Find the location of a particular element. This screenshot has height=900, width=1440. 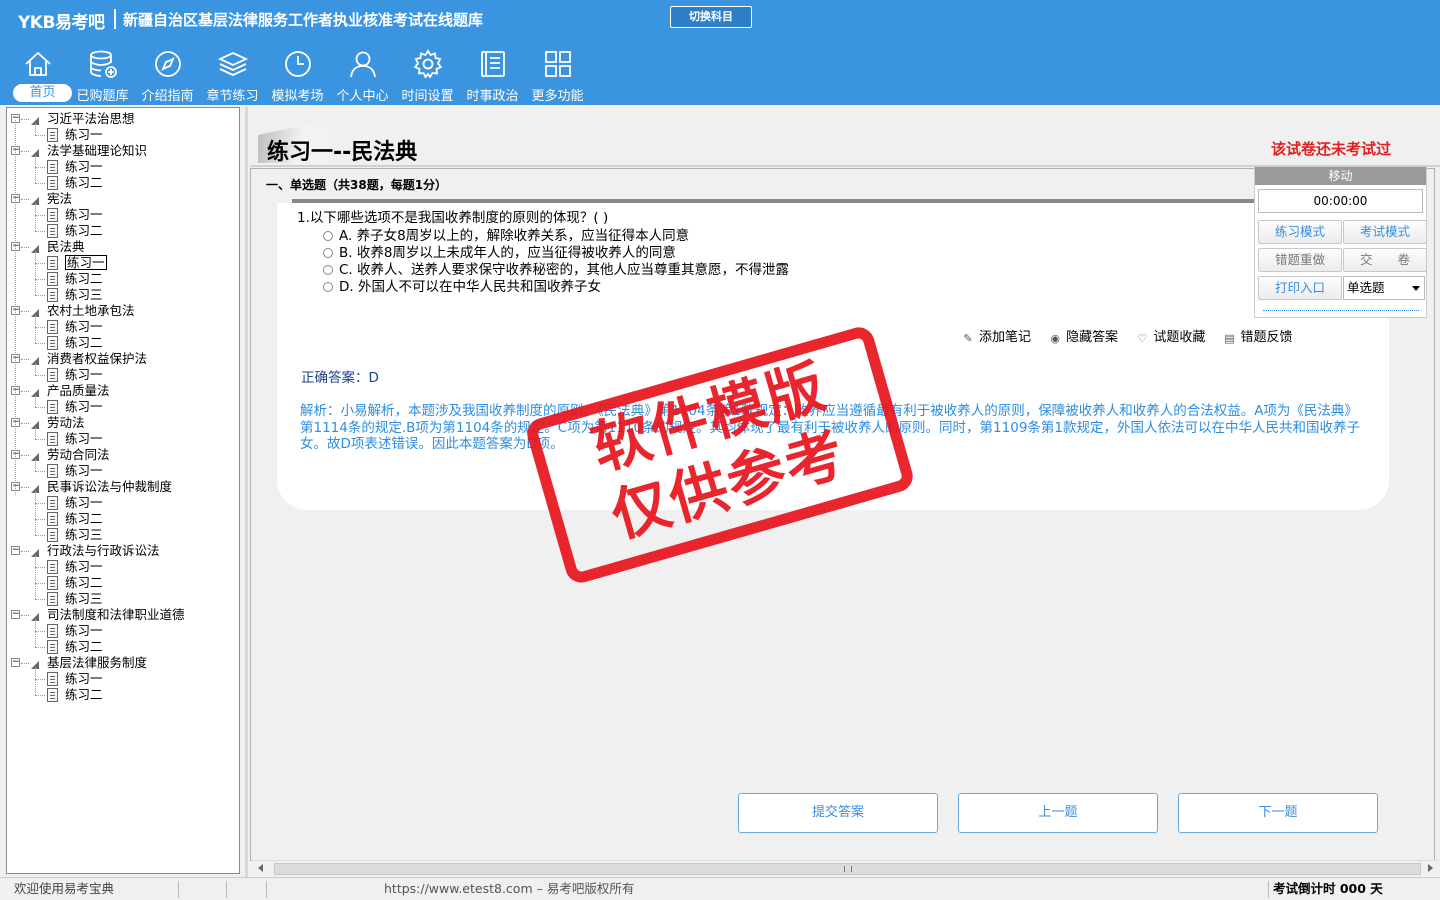

nav-label: 个人中心 is located at coordinates (362, 96).